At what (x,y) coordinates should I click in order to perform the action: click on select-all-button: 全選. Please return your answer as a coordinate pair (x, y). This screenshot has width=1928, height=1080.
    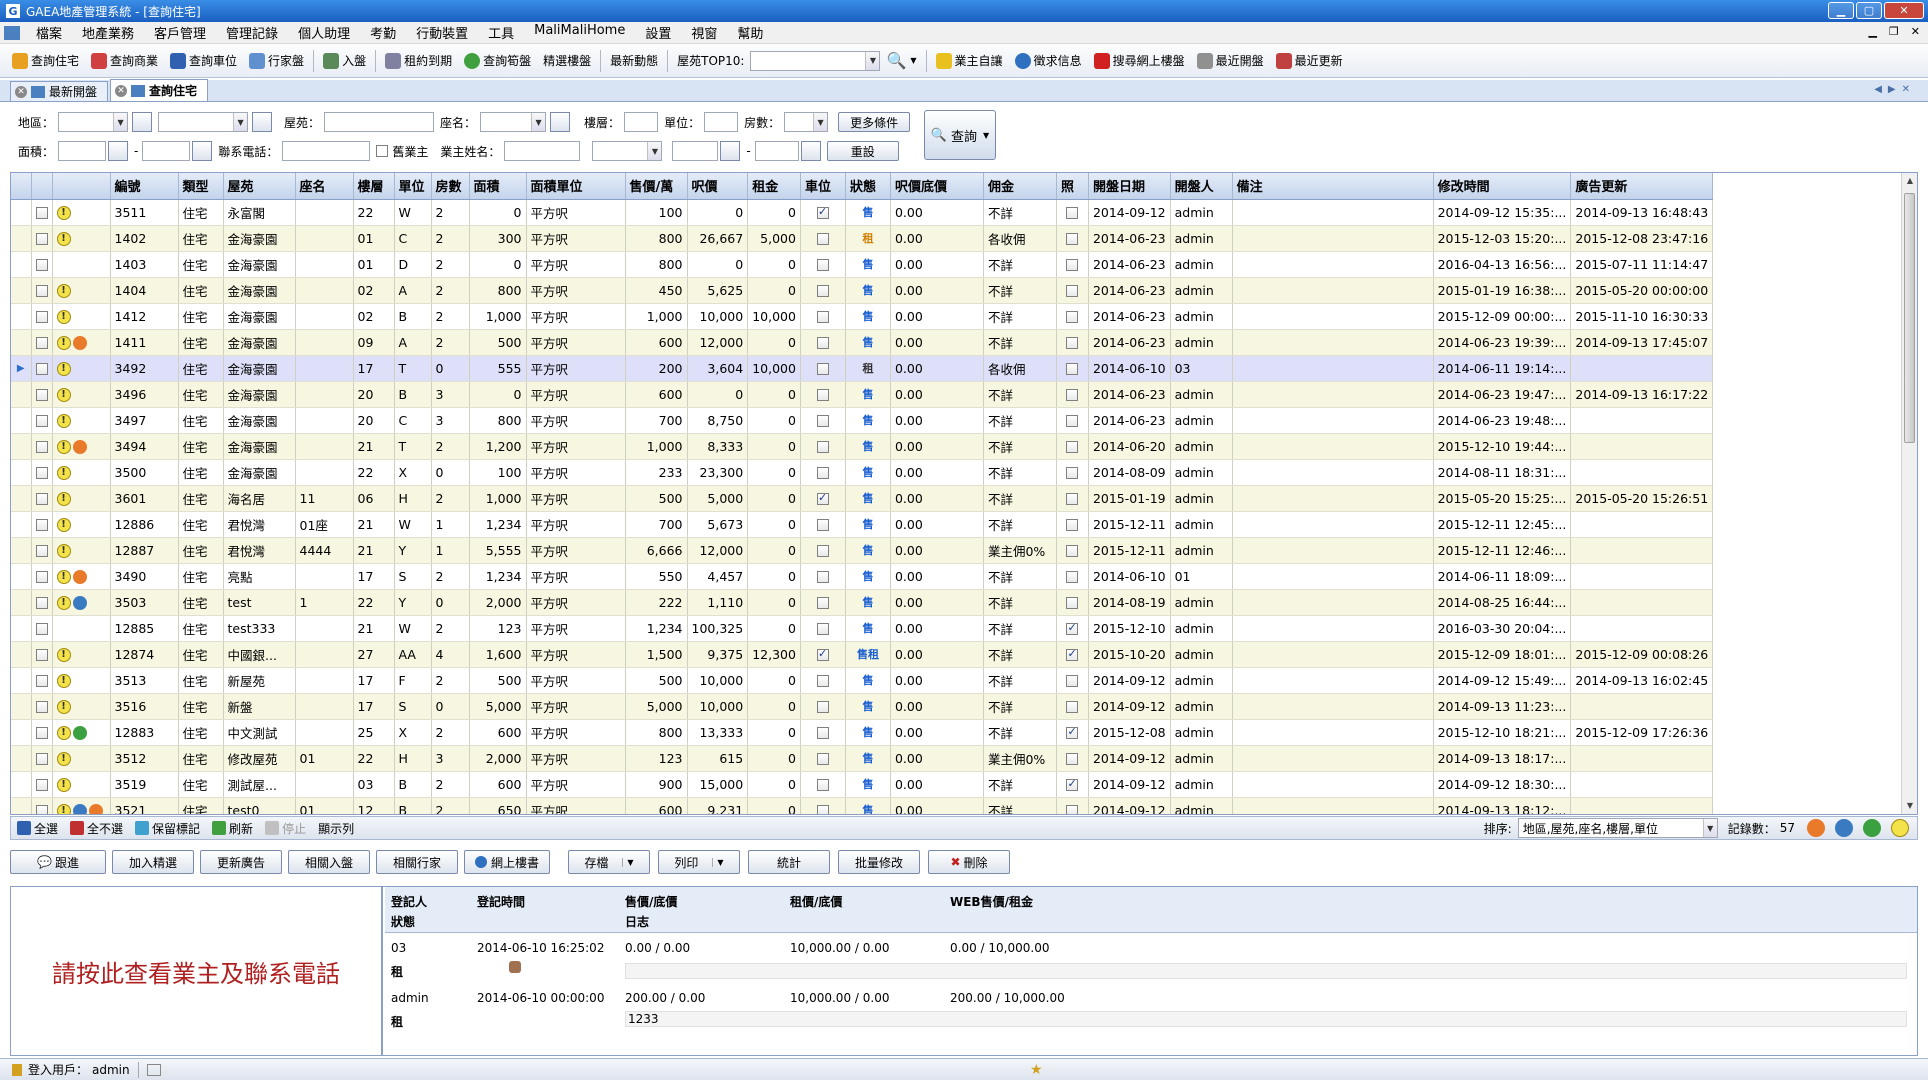
    Looking at the image, I should click on (37, 828).